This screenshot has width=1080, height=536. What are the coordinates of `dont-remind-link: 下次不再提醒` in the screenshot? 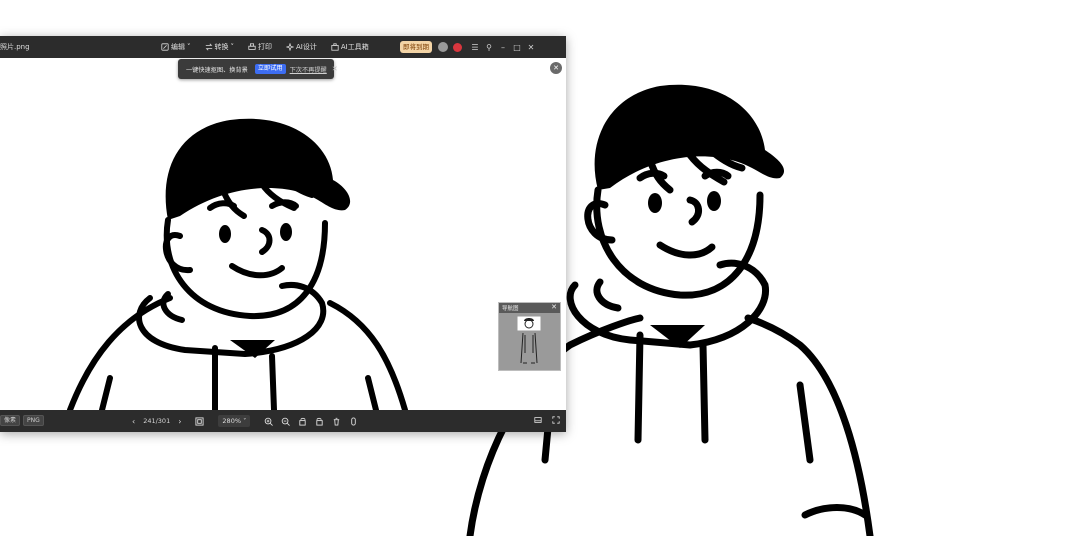 It's located at (308, 69).